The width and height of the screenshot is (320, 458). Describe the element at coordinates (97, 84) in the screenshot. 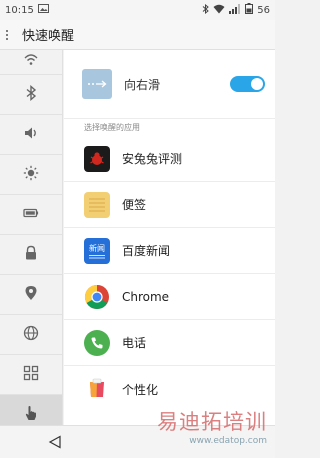

I see `swipe-right-icon` at that location.